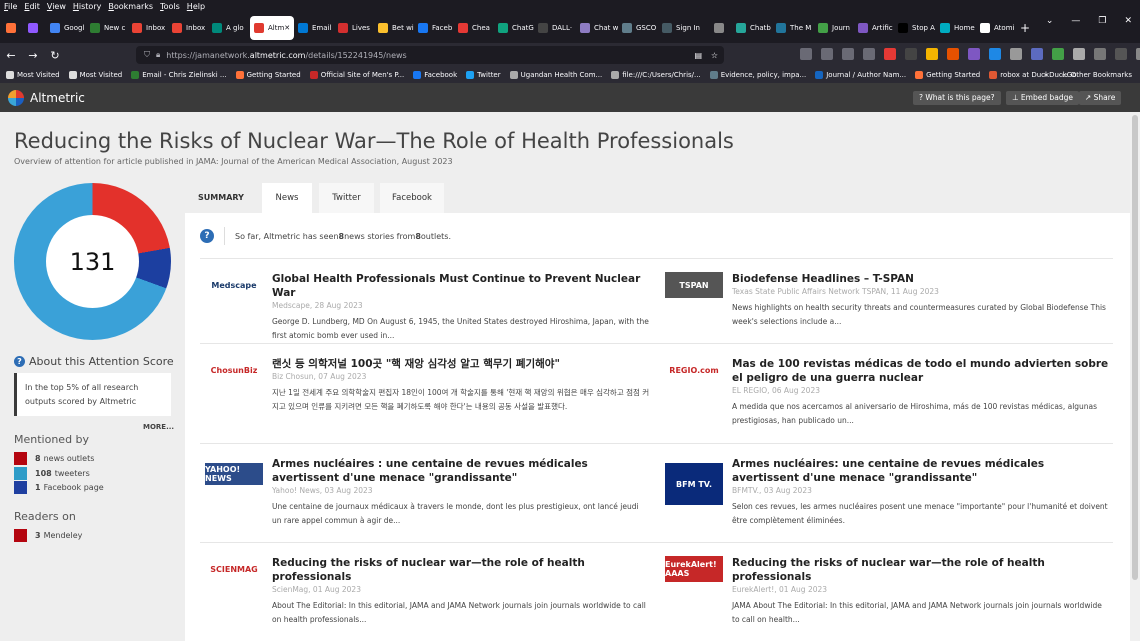 The width and height of the screenshot is (1140, 641). What do you see at coordinates (52, 473) in the screenshot?
I see `mention-row: 108 tweeters` at bounding box center [52, 473].